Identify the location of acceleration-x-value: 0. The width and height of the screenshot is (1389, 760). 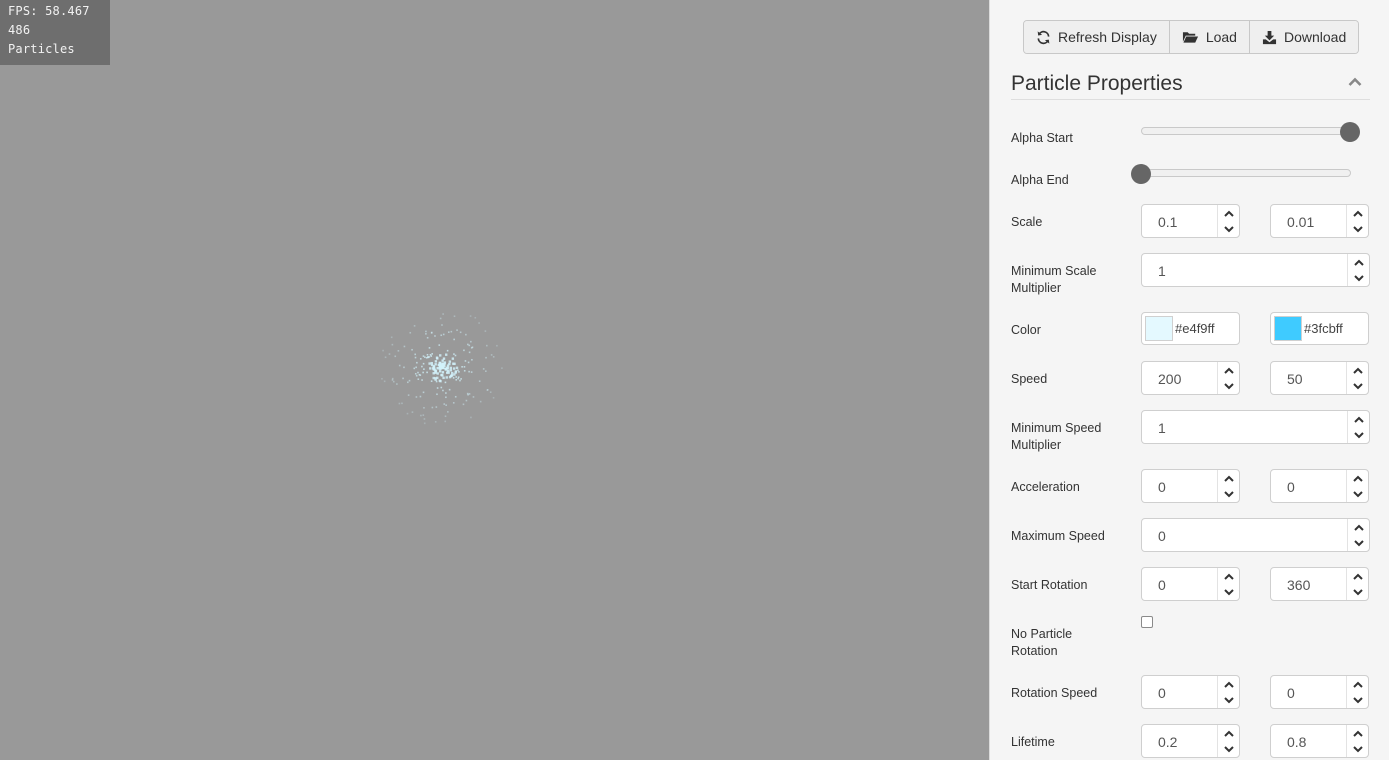
(1162, 487).